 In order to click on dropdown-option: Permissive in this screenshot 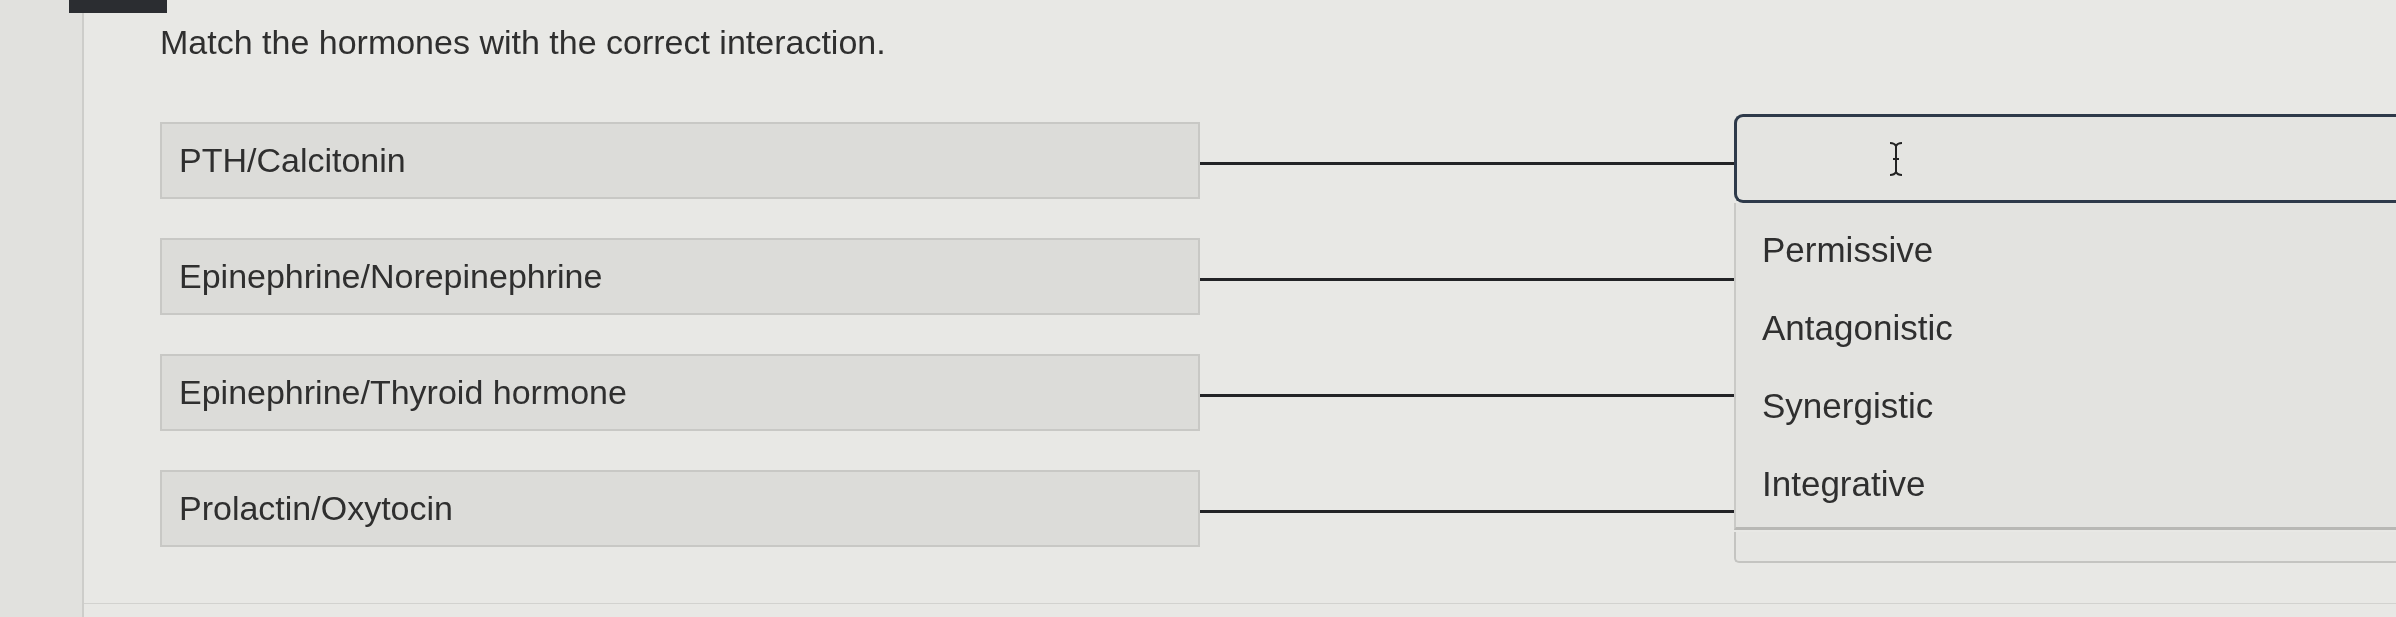, I will do `click(2066, 250)`.